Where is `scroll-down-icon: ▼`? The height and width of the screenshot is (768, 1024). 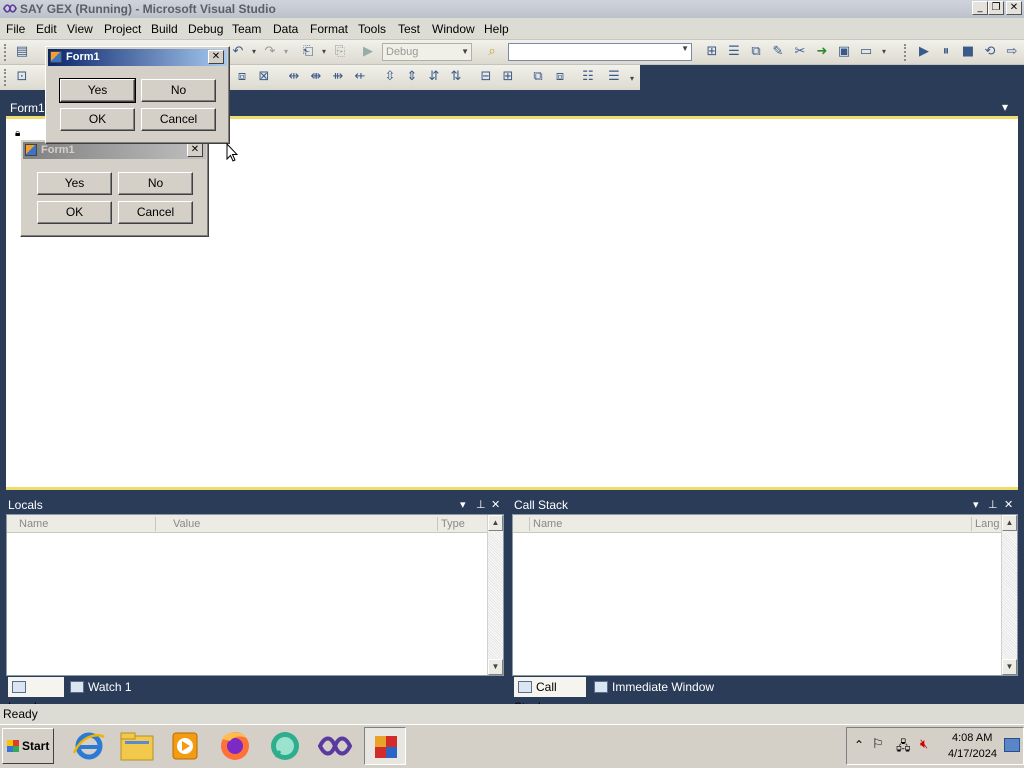
scroll-down-icon: ▼ is located at coordinates (1009, 667).